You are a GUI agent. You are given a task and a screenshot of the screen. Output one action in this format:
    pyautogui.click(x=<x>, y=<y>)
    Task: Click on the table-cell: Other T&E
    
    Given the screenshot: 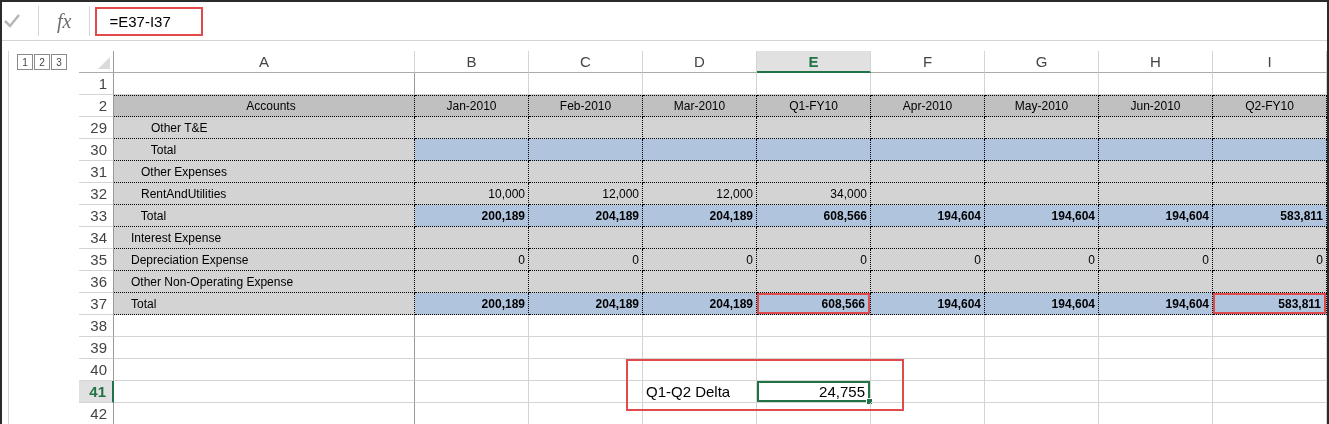 What is the action you would take?
    pyautogui.click(x=264, y=128)
    